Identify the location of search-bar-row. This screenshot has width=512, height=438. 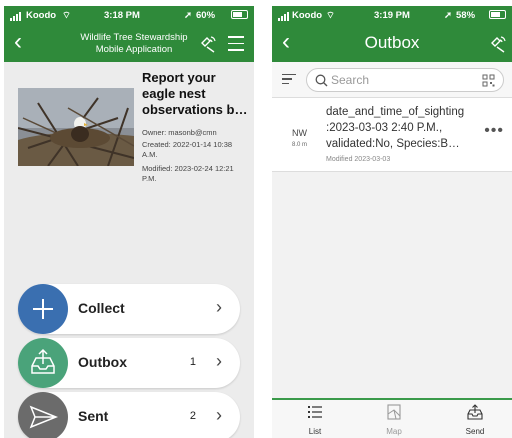
(392, 80).